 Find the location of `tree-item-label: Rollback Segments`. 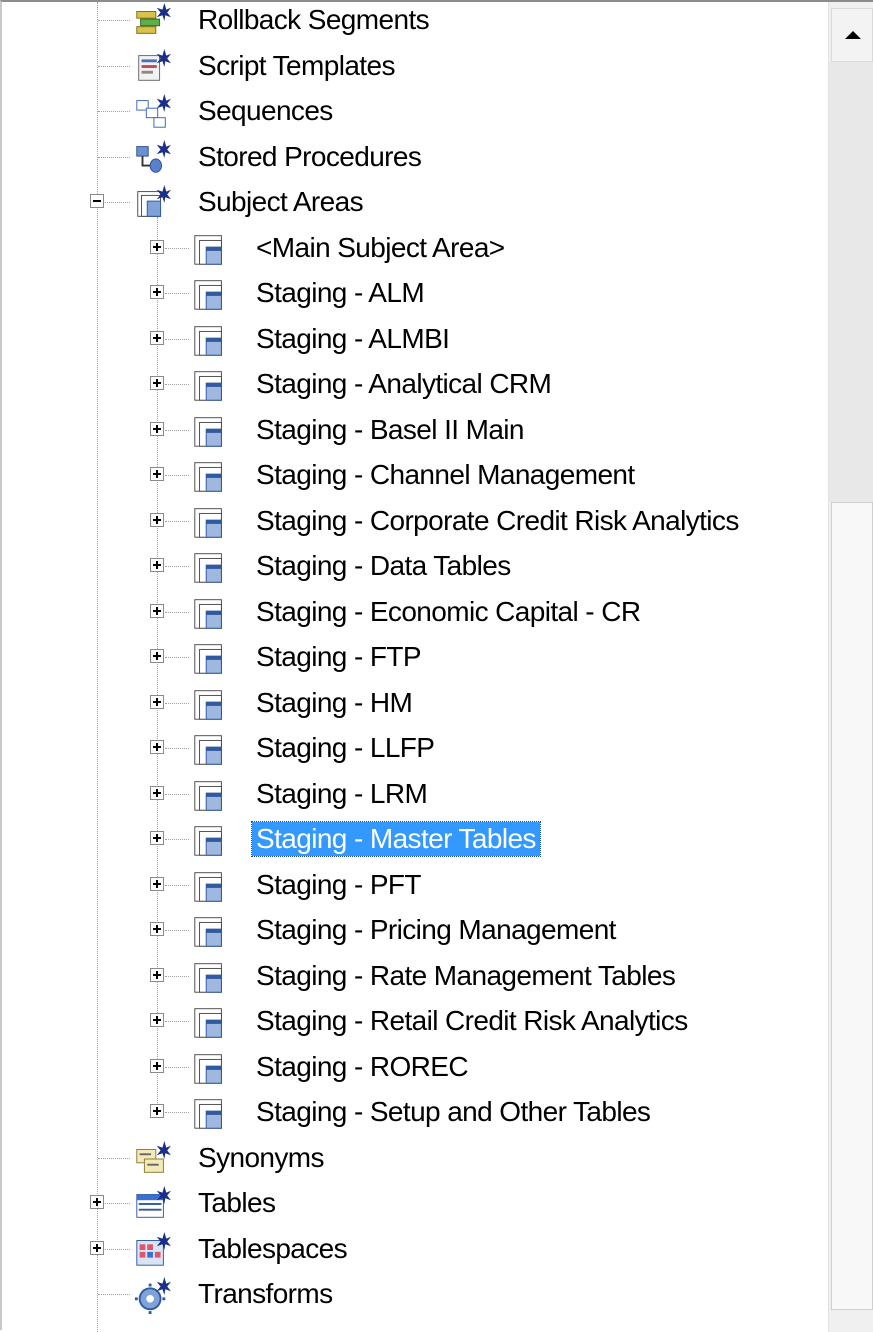

tree-item-label: Rollback Segments is located at coordinates (314, 19).